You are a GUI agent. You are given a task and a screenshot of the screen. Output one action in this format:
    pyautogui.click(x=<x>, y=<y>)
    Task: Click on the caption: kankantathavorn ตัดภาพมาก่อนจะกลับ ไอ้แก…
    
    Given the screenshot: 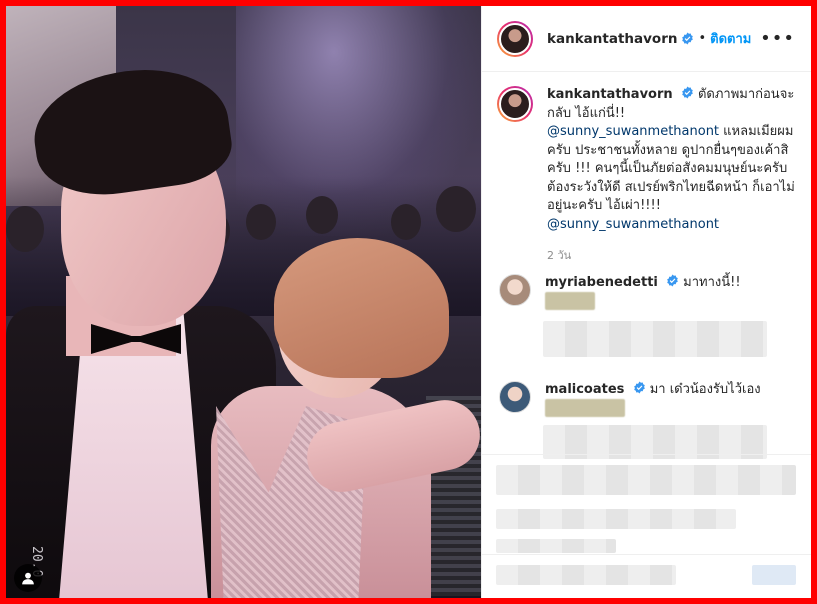 What is the action you would take?
    pyautogui.click(x=646, y=160)
    